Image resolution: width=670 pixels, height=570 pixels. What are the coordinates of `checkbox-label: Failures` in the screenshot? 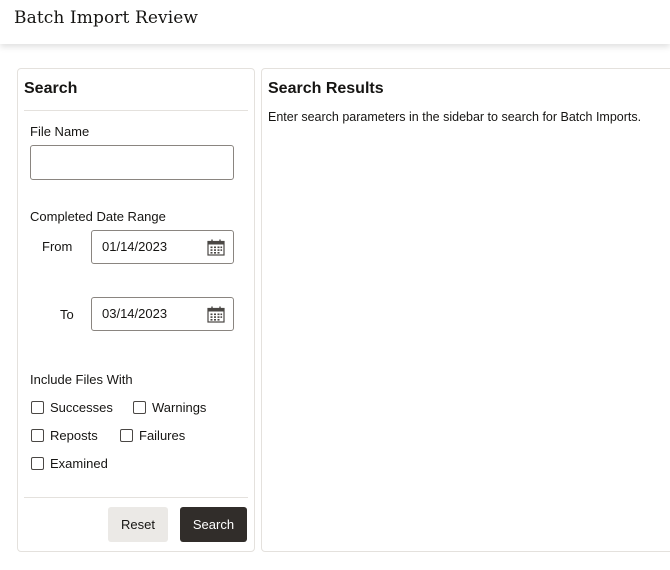 It's located at (162, 435).